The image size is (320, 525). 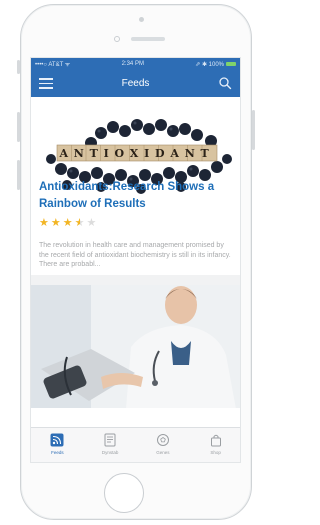 I want to click on home-button, so click(x=124, y=493).